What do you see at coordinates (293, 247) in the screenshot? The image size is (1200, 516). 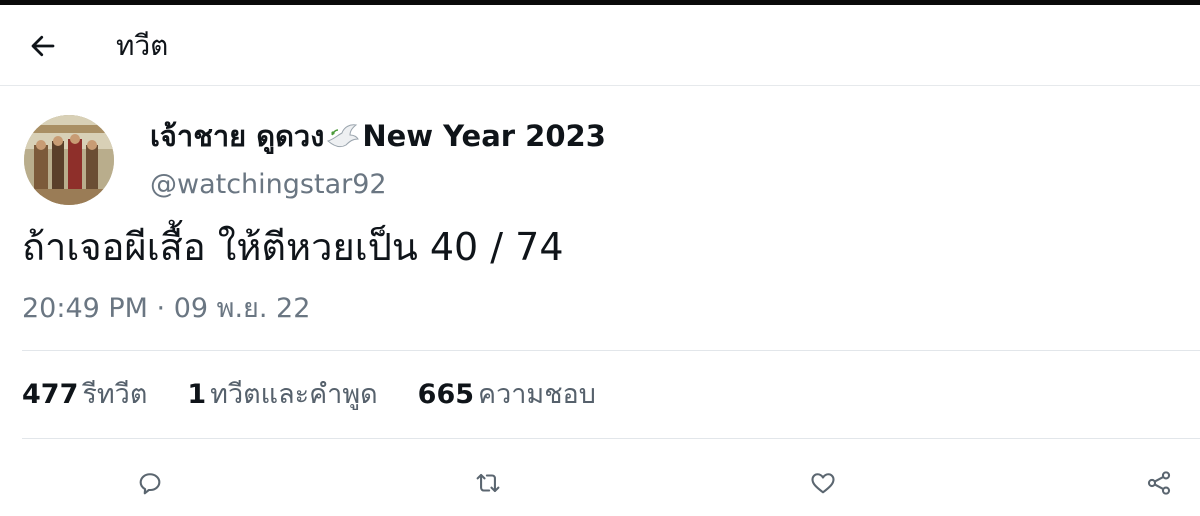 I see `tweet-text: ถ้าเจอผีเสื้อ ให้ตีหวยเป็น 40 / 74` at bounding box center [293, 247].